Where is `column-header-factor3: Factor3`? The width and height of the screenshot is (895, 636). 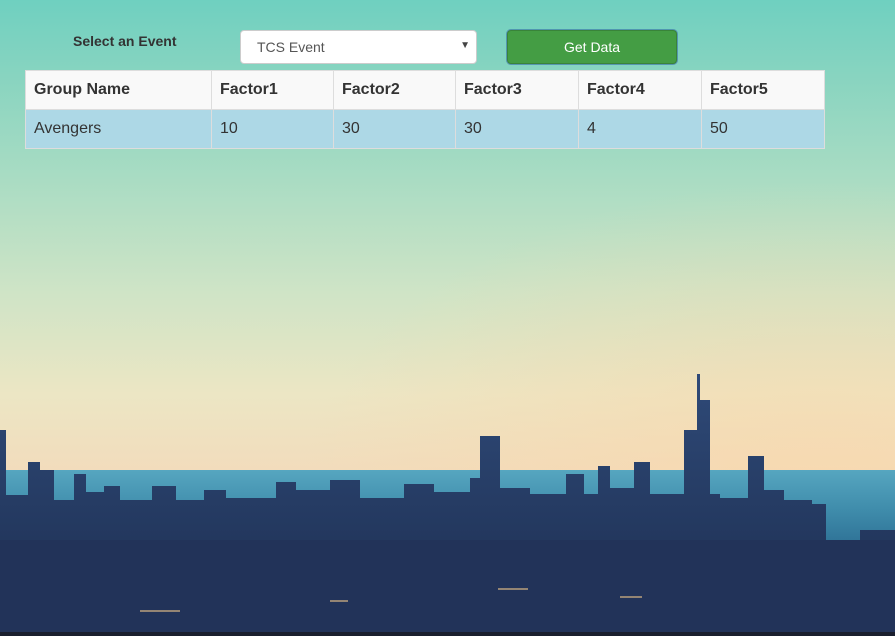
column-header-factor3: Factor3 is located at coordinates (517, 90).